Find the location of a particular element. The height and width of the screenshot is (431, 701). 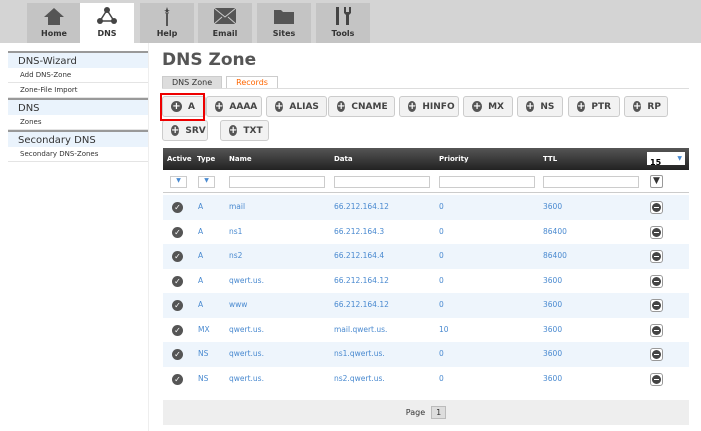

add-cname-record-button: + CNAME is located at coordinates (361, 106).